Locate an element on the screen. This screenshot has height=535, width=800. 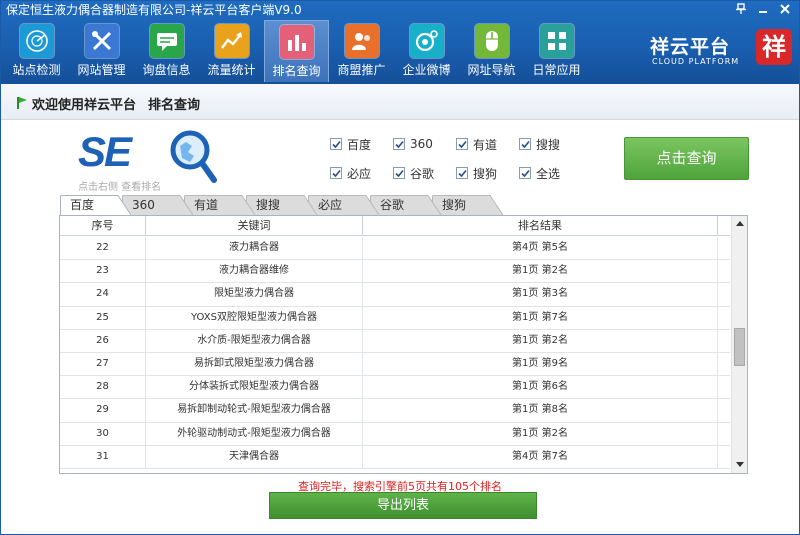
cell-keyword: 易拆卸式限矩型液力偶合器 is located at coordinates (254, 364).